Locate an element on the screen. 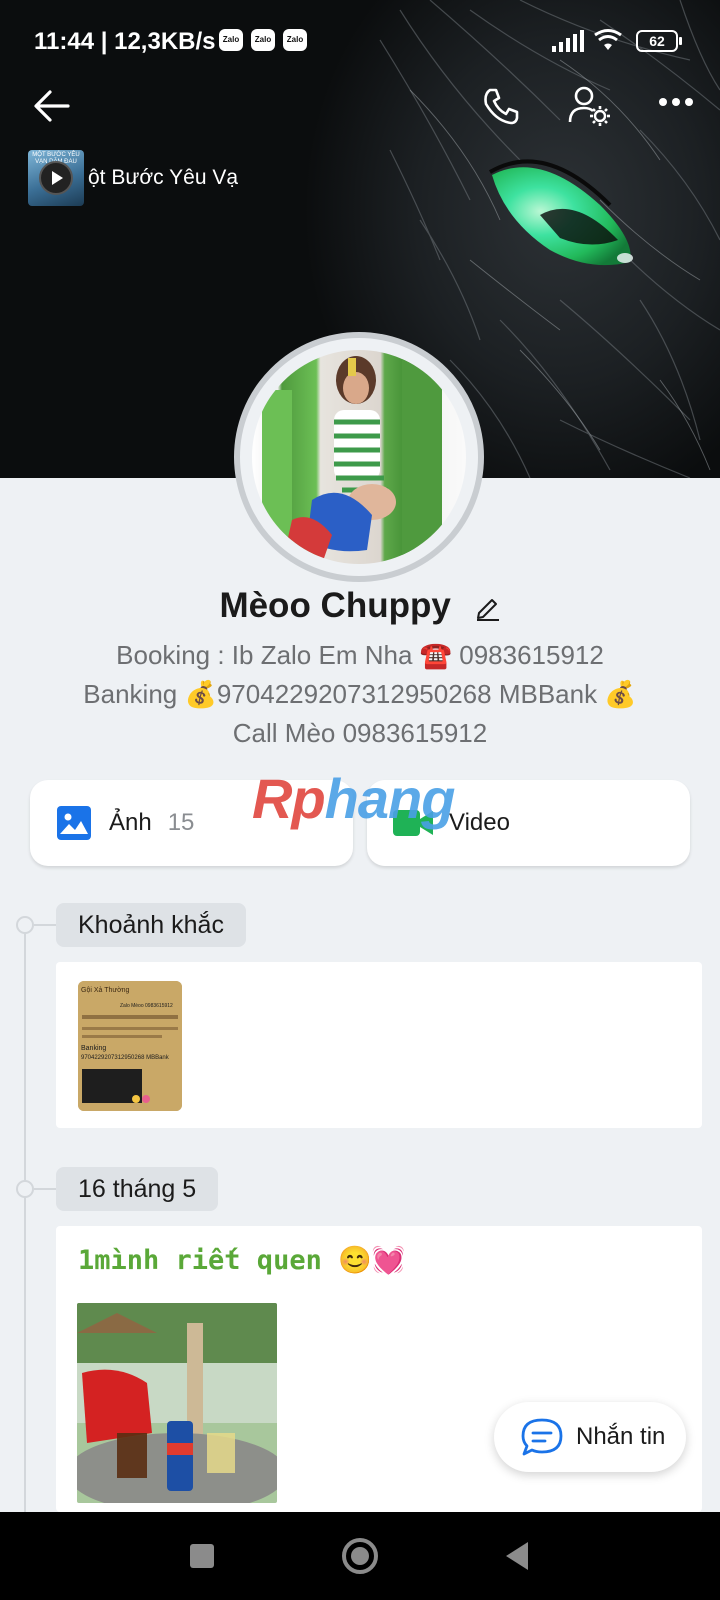 The width and height of the screenshot is (720, 1600). message-label: Nhắn tin is located at coordinates (621, 1436).